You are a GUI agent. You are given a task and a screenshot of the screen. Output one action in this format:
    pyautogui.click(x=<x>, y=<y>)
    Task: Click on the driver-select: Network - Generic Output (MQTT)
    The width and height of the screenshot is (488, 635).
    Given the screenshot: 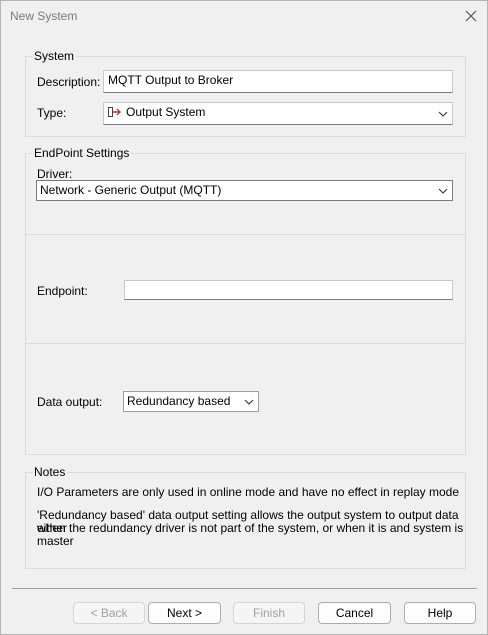 What is the action you would take?
    pyautogui.click(x=244, y=190)
    